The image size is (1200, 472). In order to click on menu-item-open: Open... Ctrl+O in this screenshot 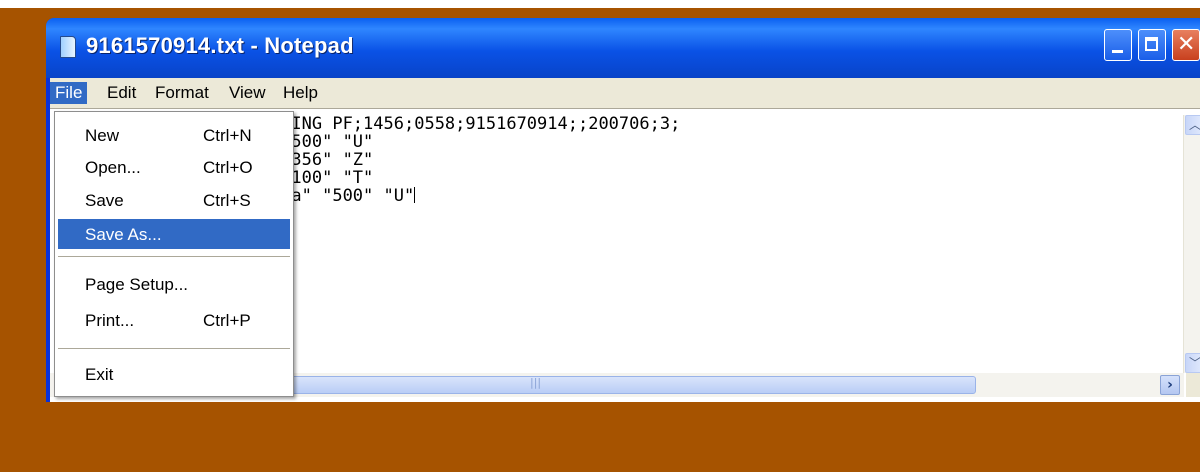, I will do `click(174, 167)`.